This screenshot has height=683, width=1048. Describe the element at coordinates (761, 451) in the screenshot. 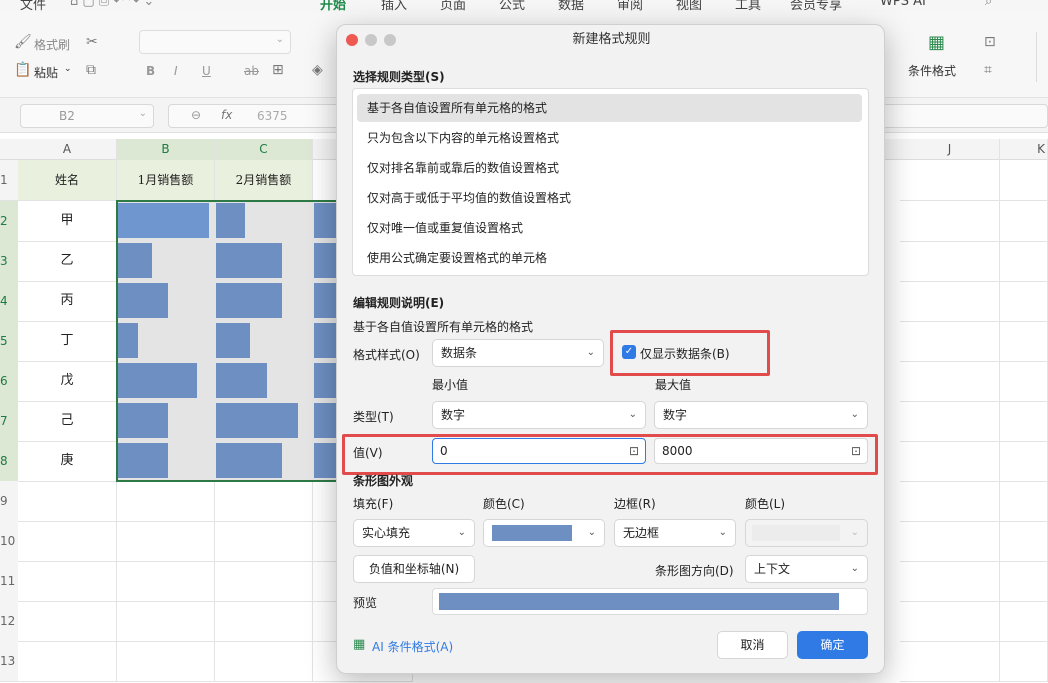

I see `max-value-input: 8000 ⊡` at that location.